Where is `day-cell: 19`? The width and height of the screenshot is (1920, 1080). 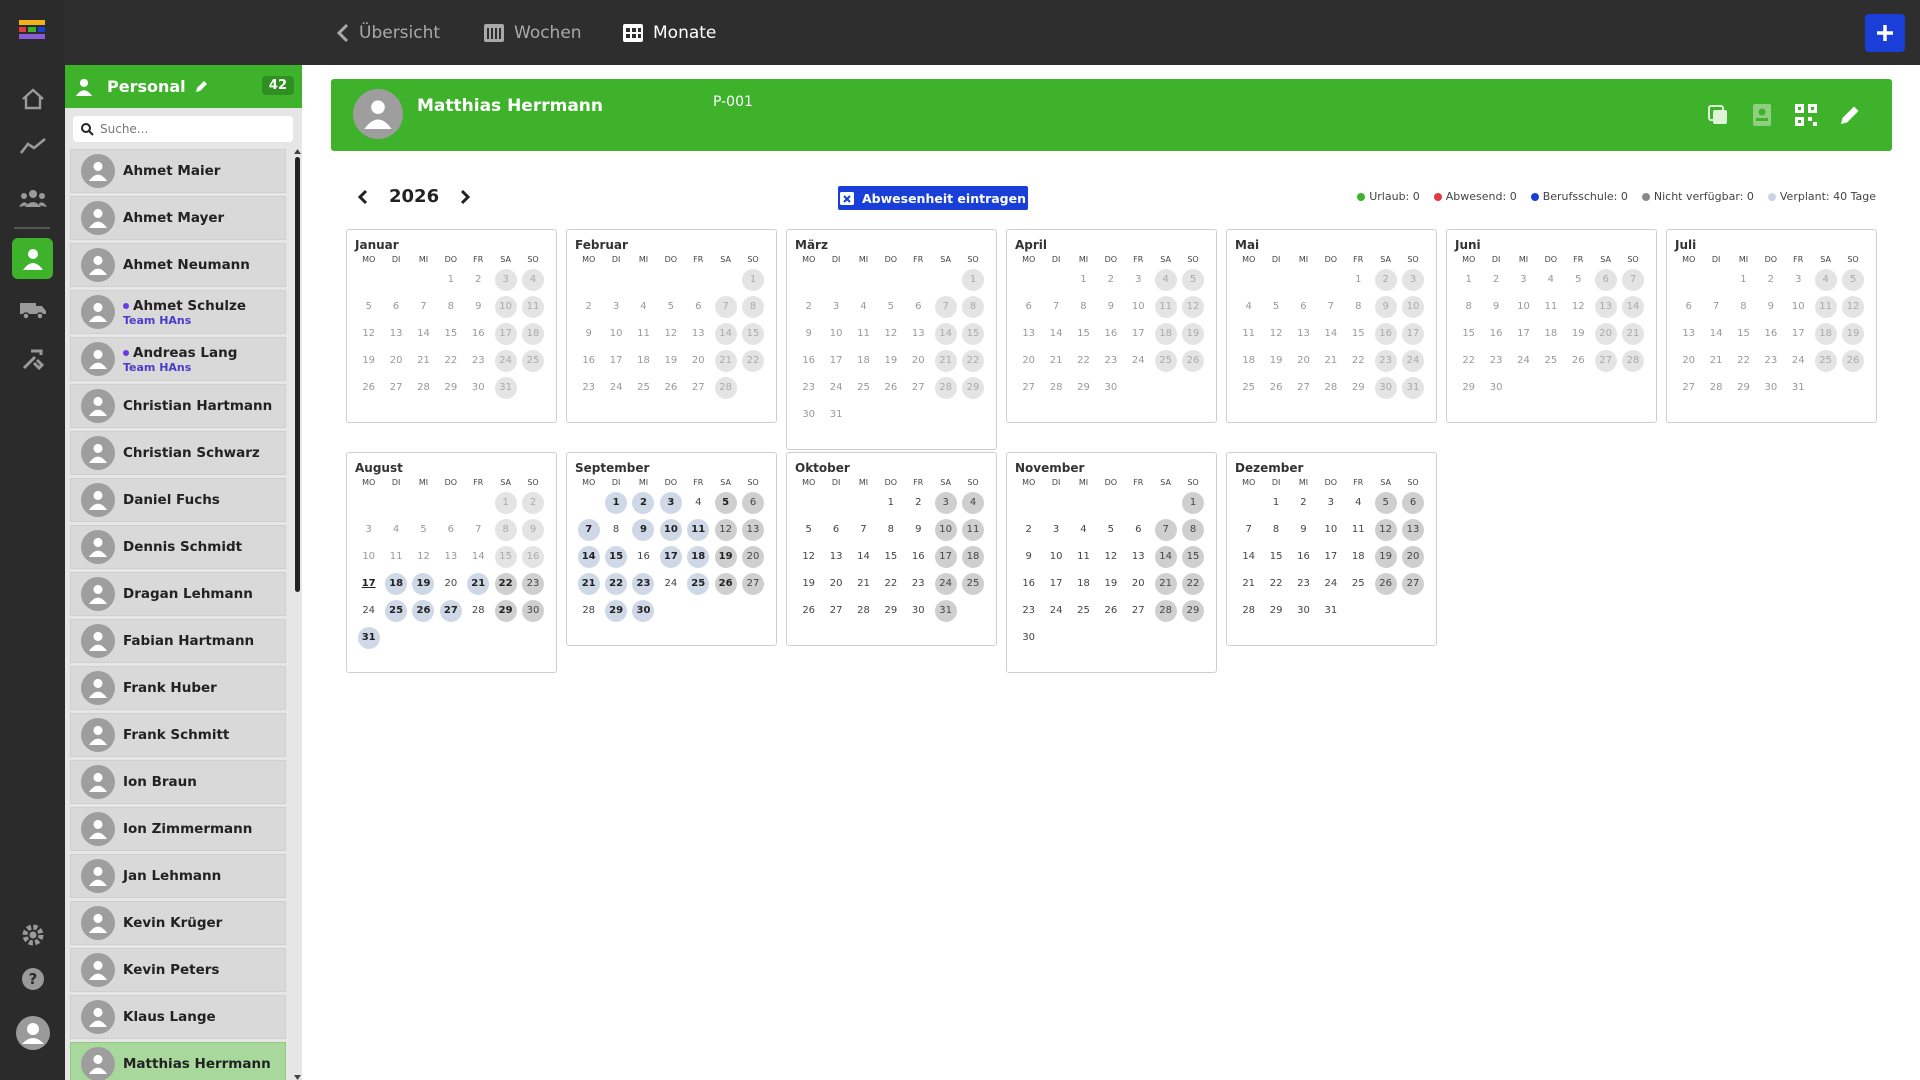 day-cell: 19 is located at coordinates (890, 360).